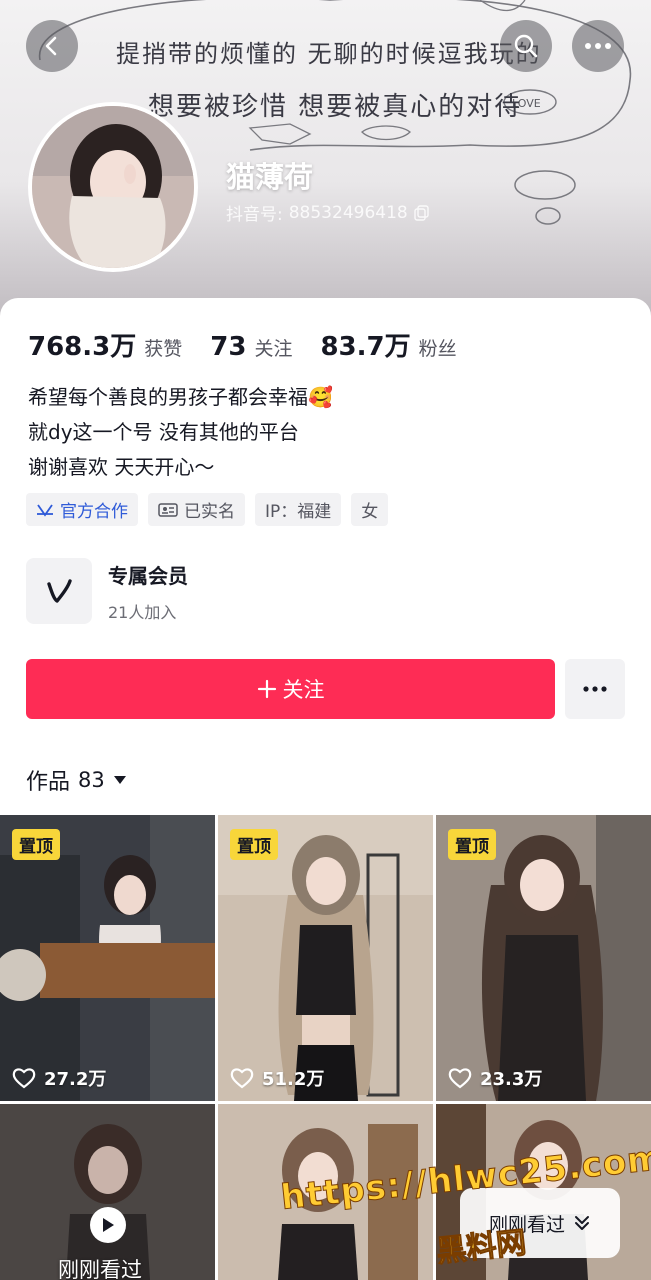 Image resolution: width=651 pixels, height=1280 pixels. Describe the element at coordinates (148, 575) in the screenshot. I see `member-title: 专属会员` at that location.